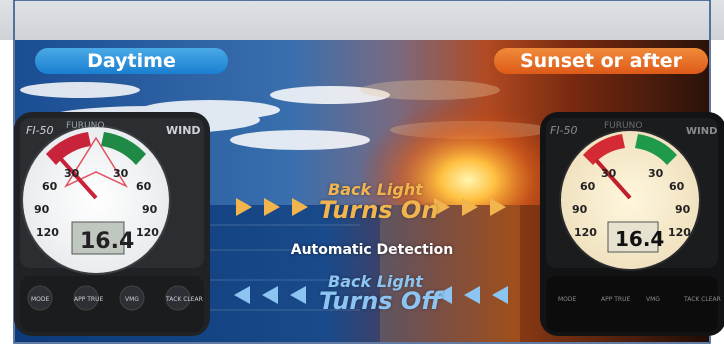 Image resolution: width=724 pixels, height=351 pixels. What do you see at coordinates (150, 209) in the screenshot?
I see `day-scale-90-r: 90` at bounding box center [150, 209].